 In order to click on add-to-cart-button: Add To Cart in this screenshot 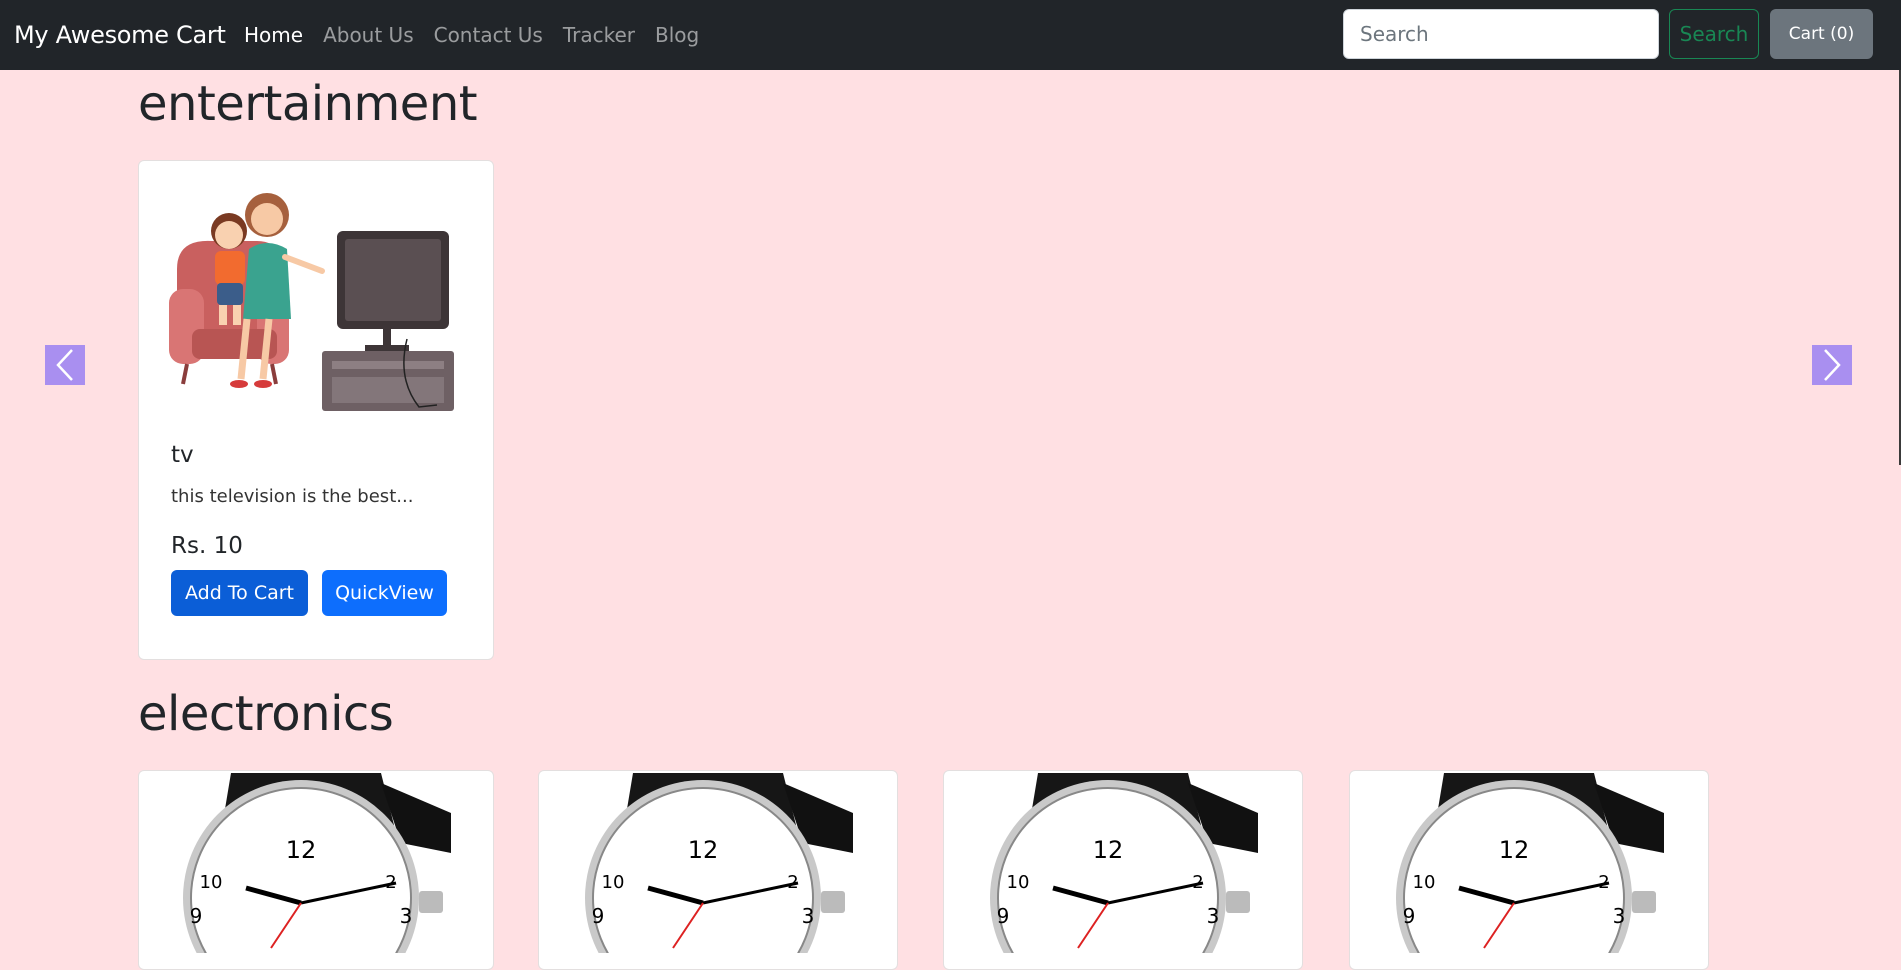, I will do `click(239, 593)`.